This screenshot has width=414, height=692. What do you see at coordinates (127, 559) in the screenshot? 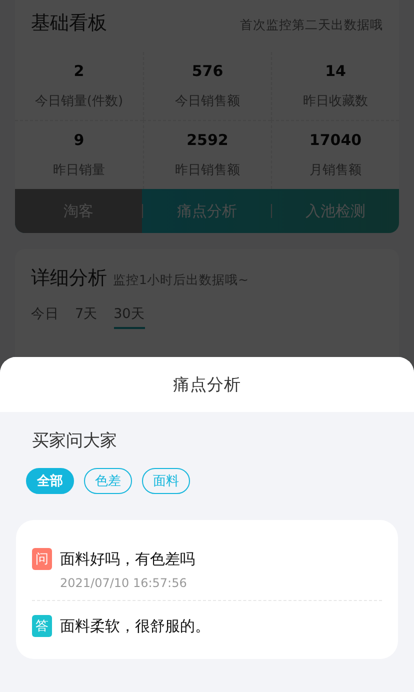
I see `question-text: 面料好吗，有色差吗` at bounding box center [127, 559].